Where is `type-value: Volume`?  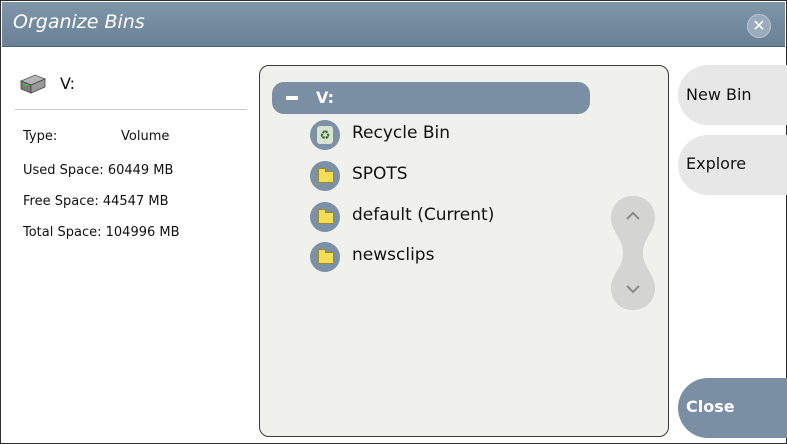 type-value: Volume is located at coordinates (145, 136).